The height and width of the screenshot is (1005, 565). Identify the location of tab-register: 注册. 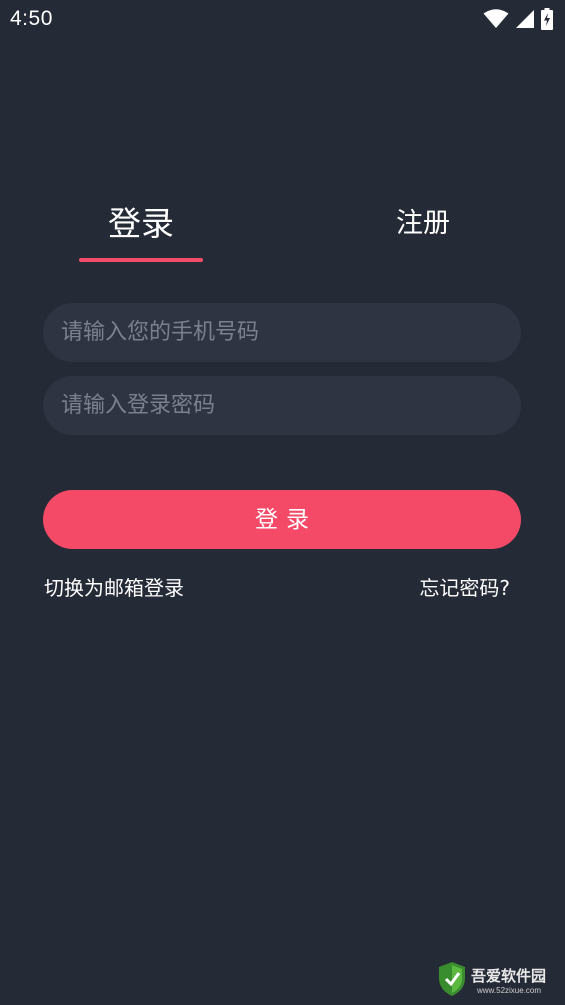
(423, 225).